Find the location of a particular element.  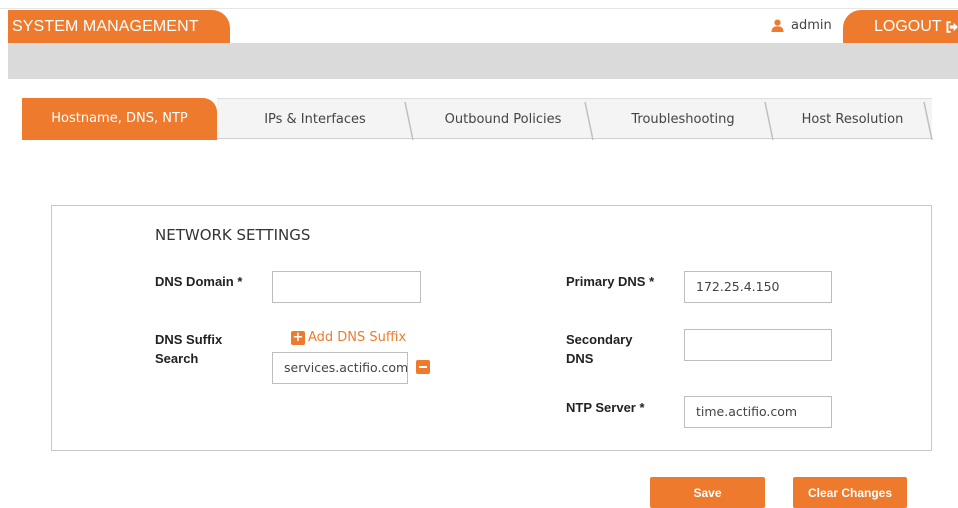

dns-suffix-search-label: DNS Suffix Search is located at coordinates (189, 349).